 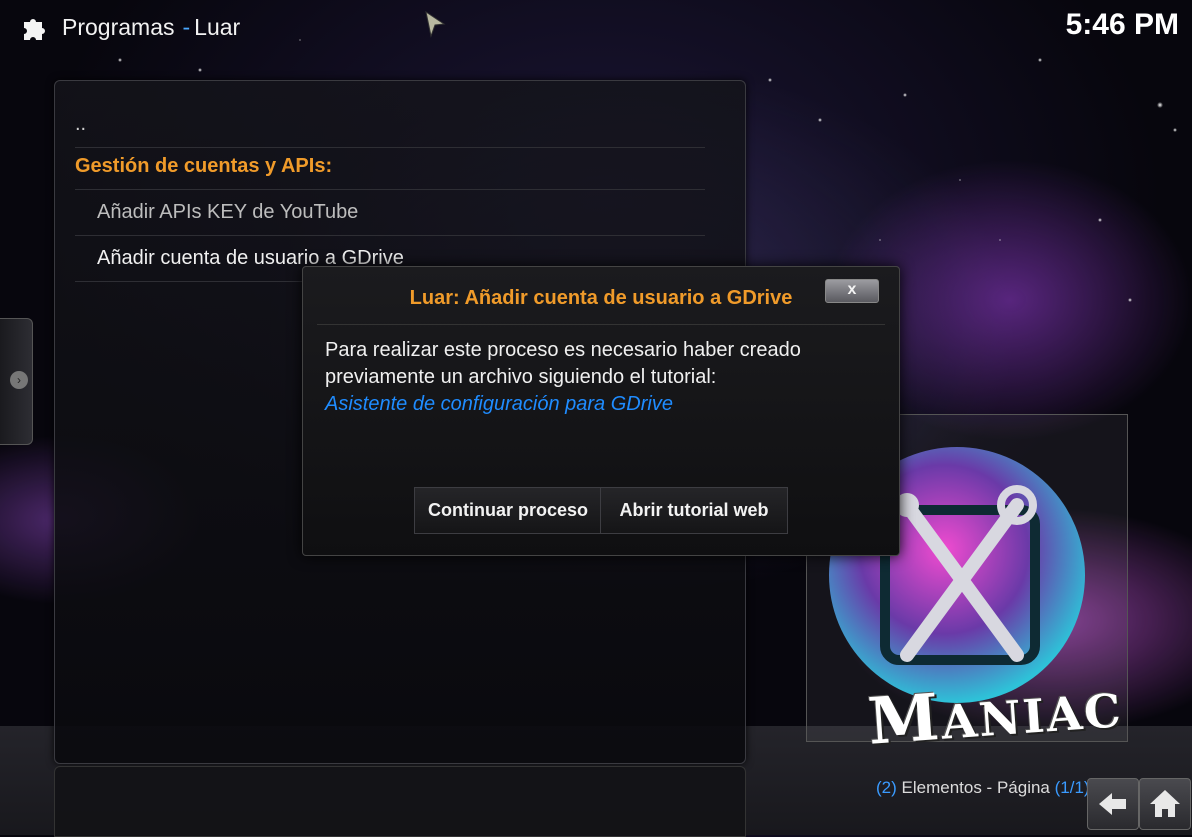 I want to click on dialog-title: Luar: Añadir cuenta de usuario a GDrive, so click(x=601, y=298).